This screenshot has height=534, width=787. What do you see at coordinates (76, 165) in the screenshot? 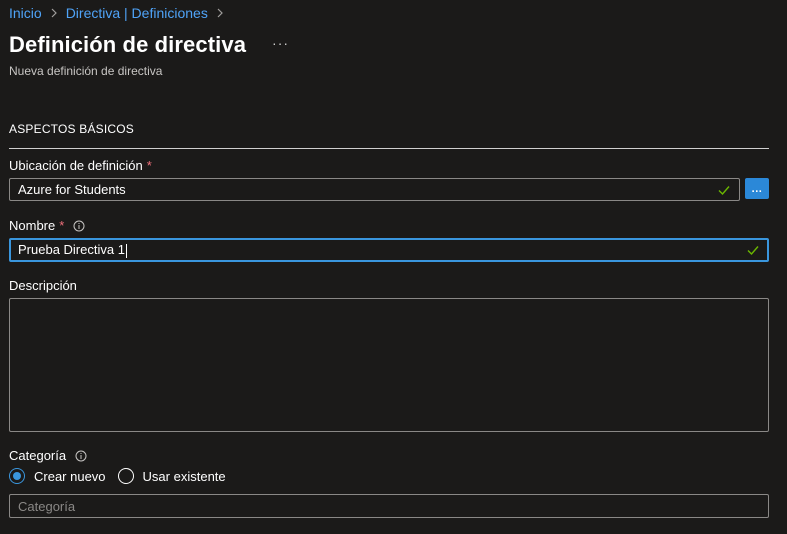
I see `location-label-text: Ubicación de definición` at bounding box center [76, 165].